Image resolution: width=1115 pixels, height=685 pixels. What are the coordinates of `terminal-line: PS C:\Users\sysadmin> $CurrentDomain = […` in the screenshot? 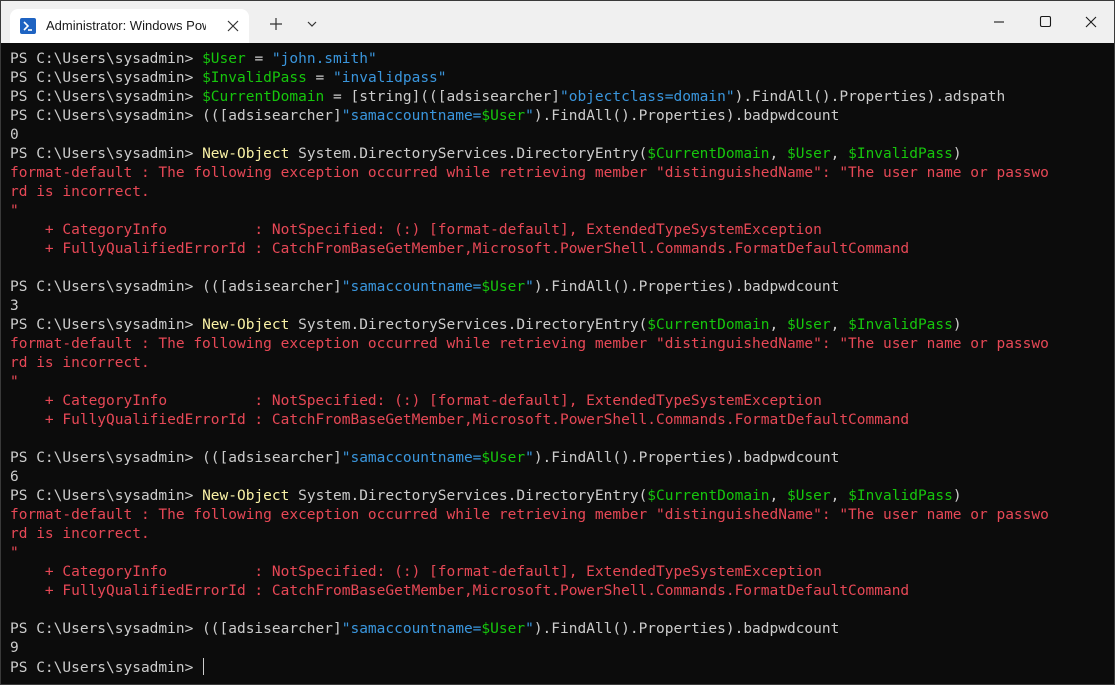 It's located at (562, 97).